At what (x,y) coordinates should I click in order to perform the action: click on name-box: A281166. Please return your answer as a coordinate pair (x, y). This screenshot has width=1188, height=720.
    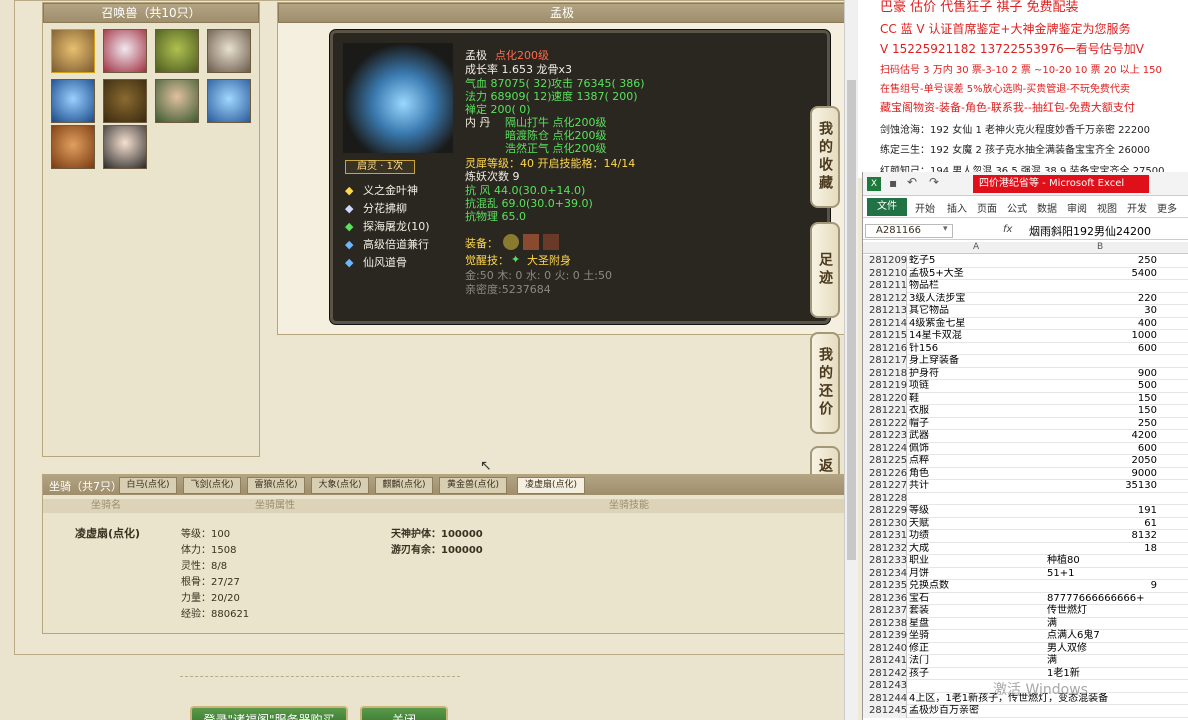
    Looking at the image, I should click on (909, 231).